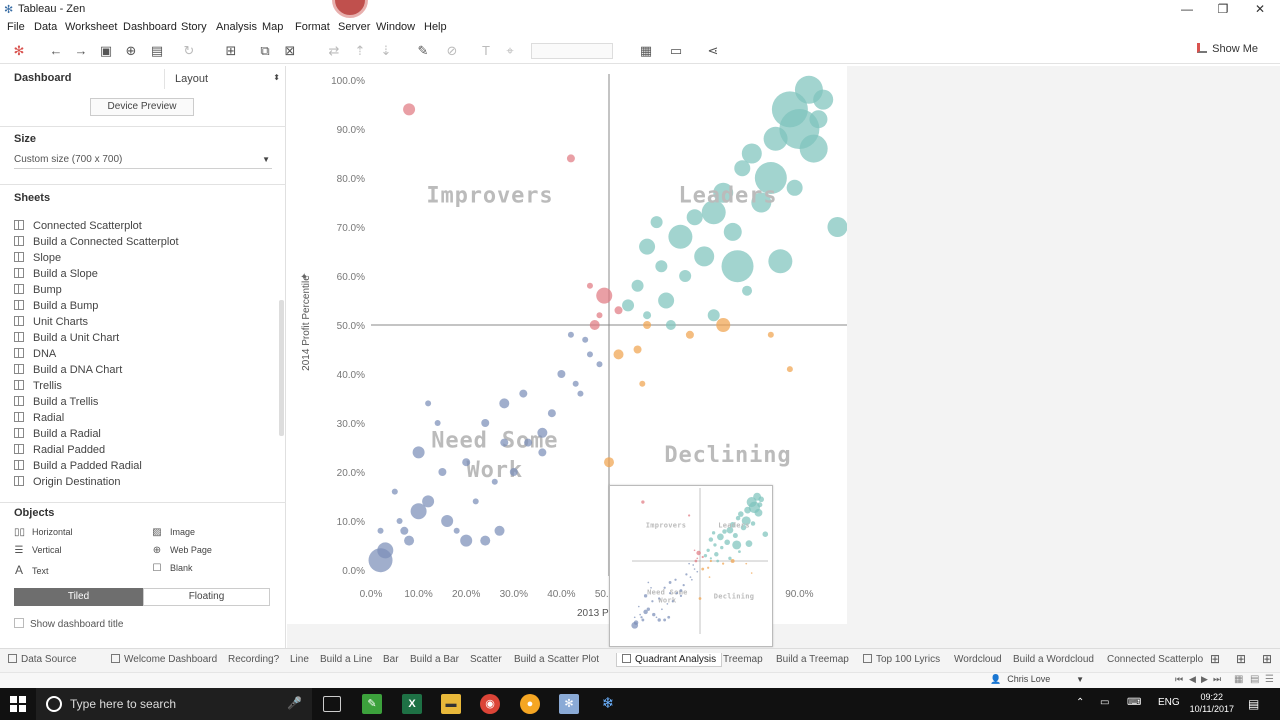 Image resolution: width=1280 pixels, height=720 pixels. I want to click on filmstrip-view-icon: ▤, so click(1254, 679).